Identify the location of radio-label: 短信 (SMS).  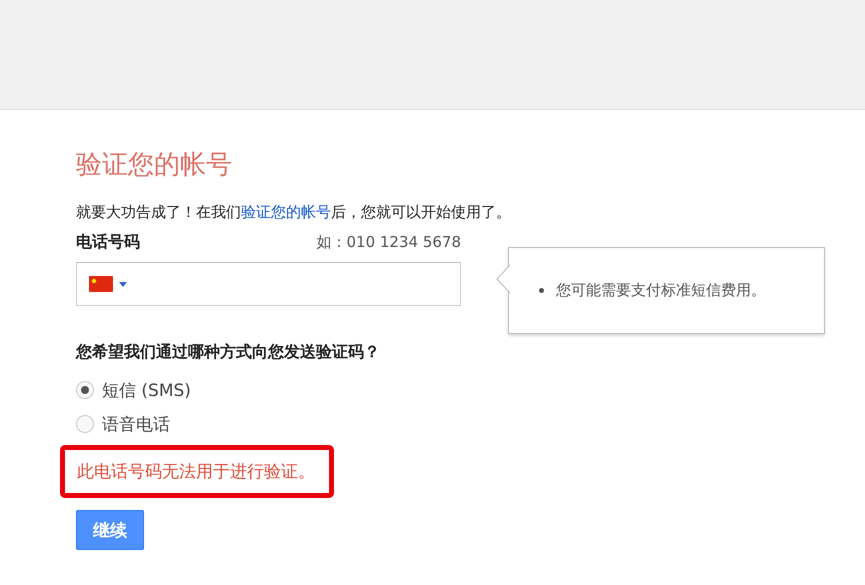
(146, 390).